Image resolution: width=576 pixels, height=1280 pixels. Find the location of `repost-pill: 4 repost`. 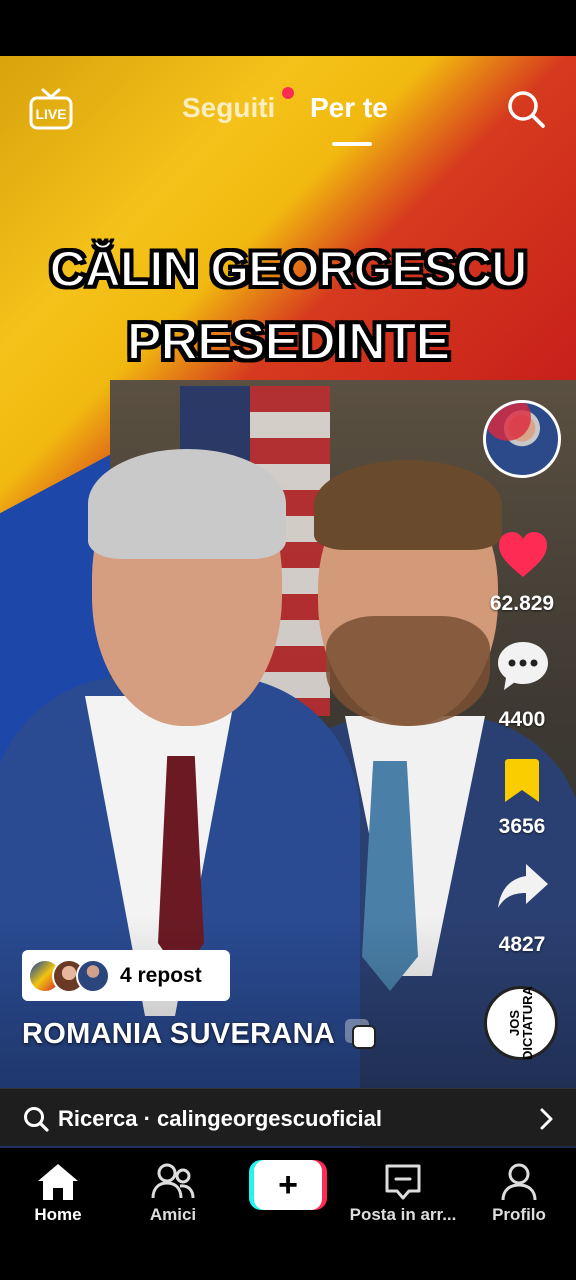

repost-pill: 4 repost is located at coordinates (126, 975).